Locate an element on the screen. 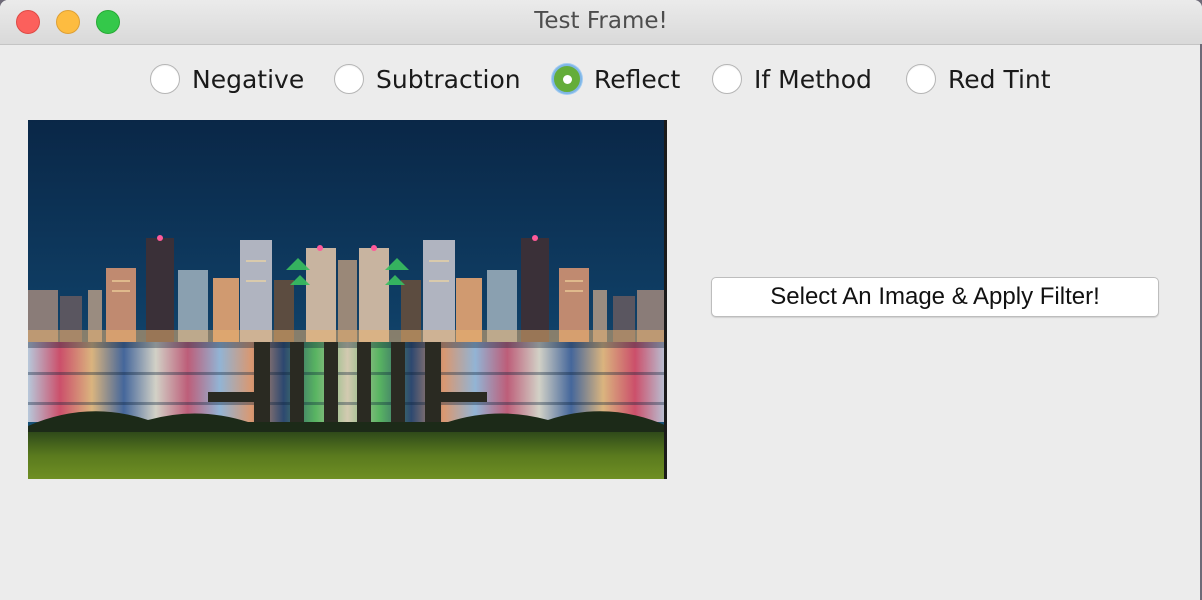  radio-option-subtraction: Subtraction is located at coordinates (427, 79).